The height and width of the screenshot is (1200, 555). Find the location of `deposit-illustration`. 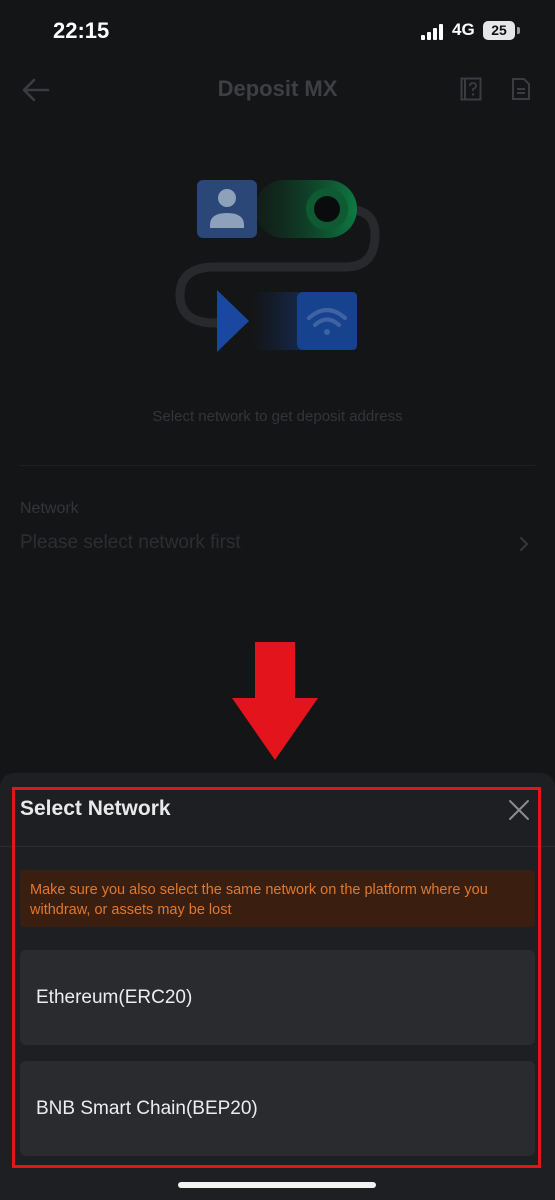

deposit-illustration is located at coordinates (277, 266).